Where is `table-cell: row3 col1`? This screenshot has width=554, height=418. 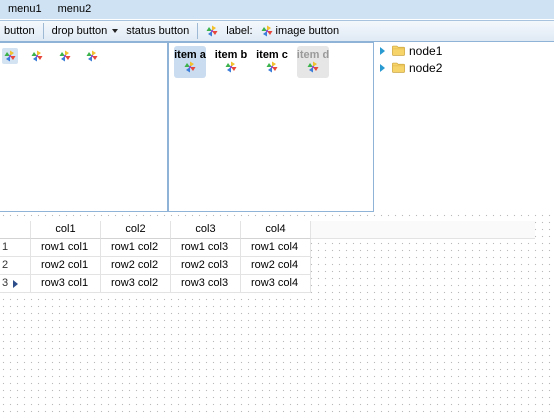
table-cell: row3 col1 is located at coordinates (66, 284).